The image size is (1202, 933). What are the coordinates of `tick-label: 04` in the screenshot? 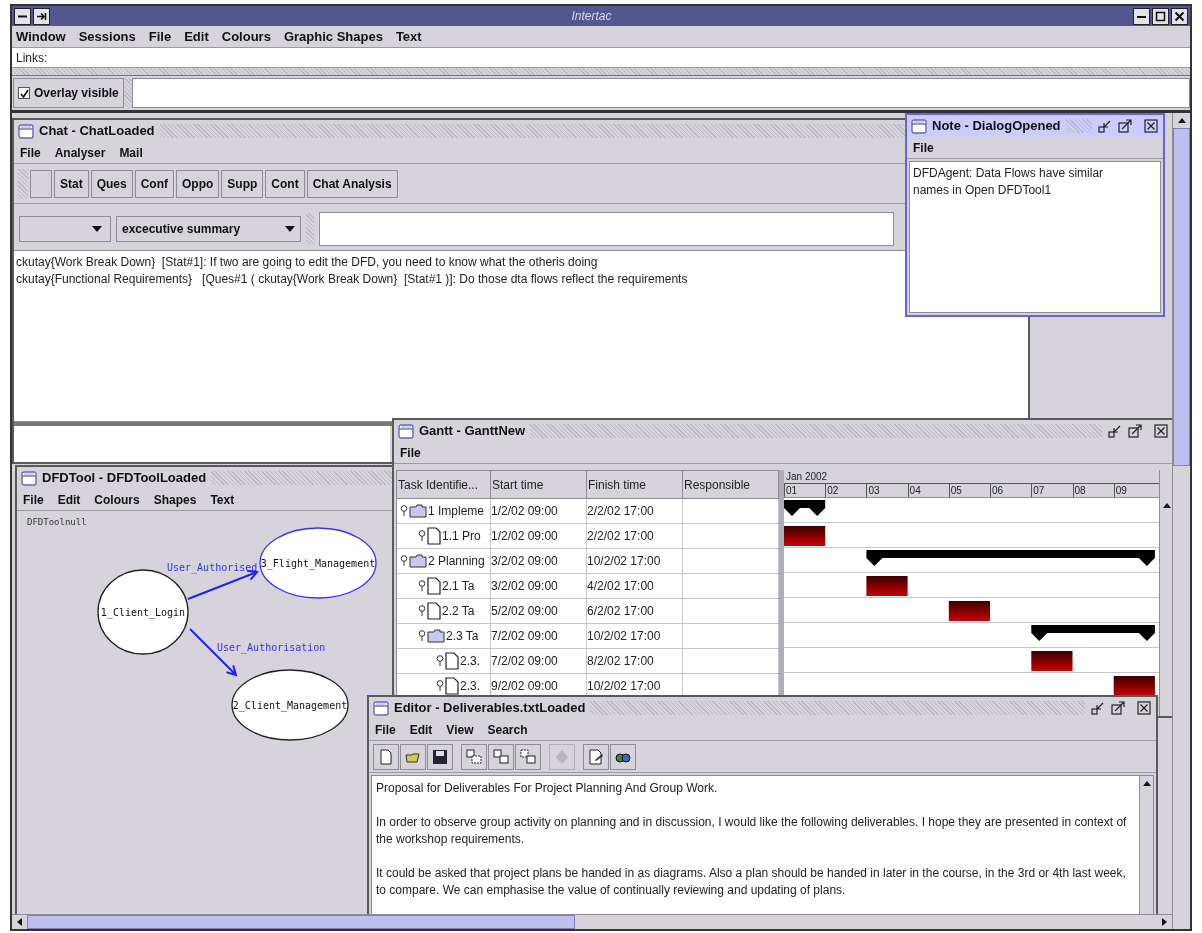 It's located at (914, 490).